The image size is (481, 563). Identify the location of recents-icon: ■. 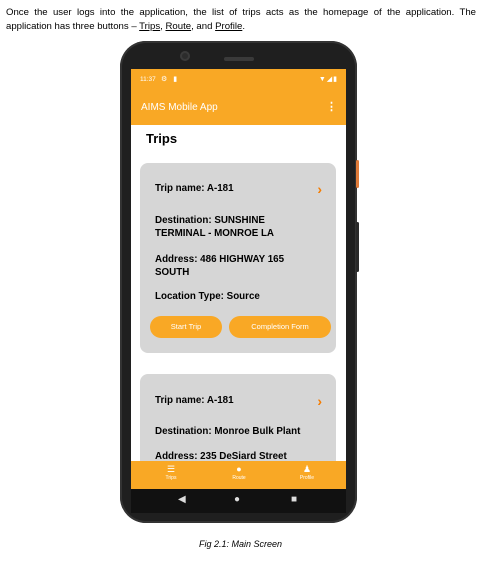
(294, 499).